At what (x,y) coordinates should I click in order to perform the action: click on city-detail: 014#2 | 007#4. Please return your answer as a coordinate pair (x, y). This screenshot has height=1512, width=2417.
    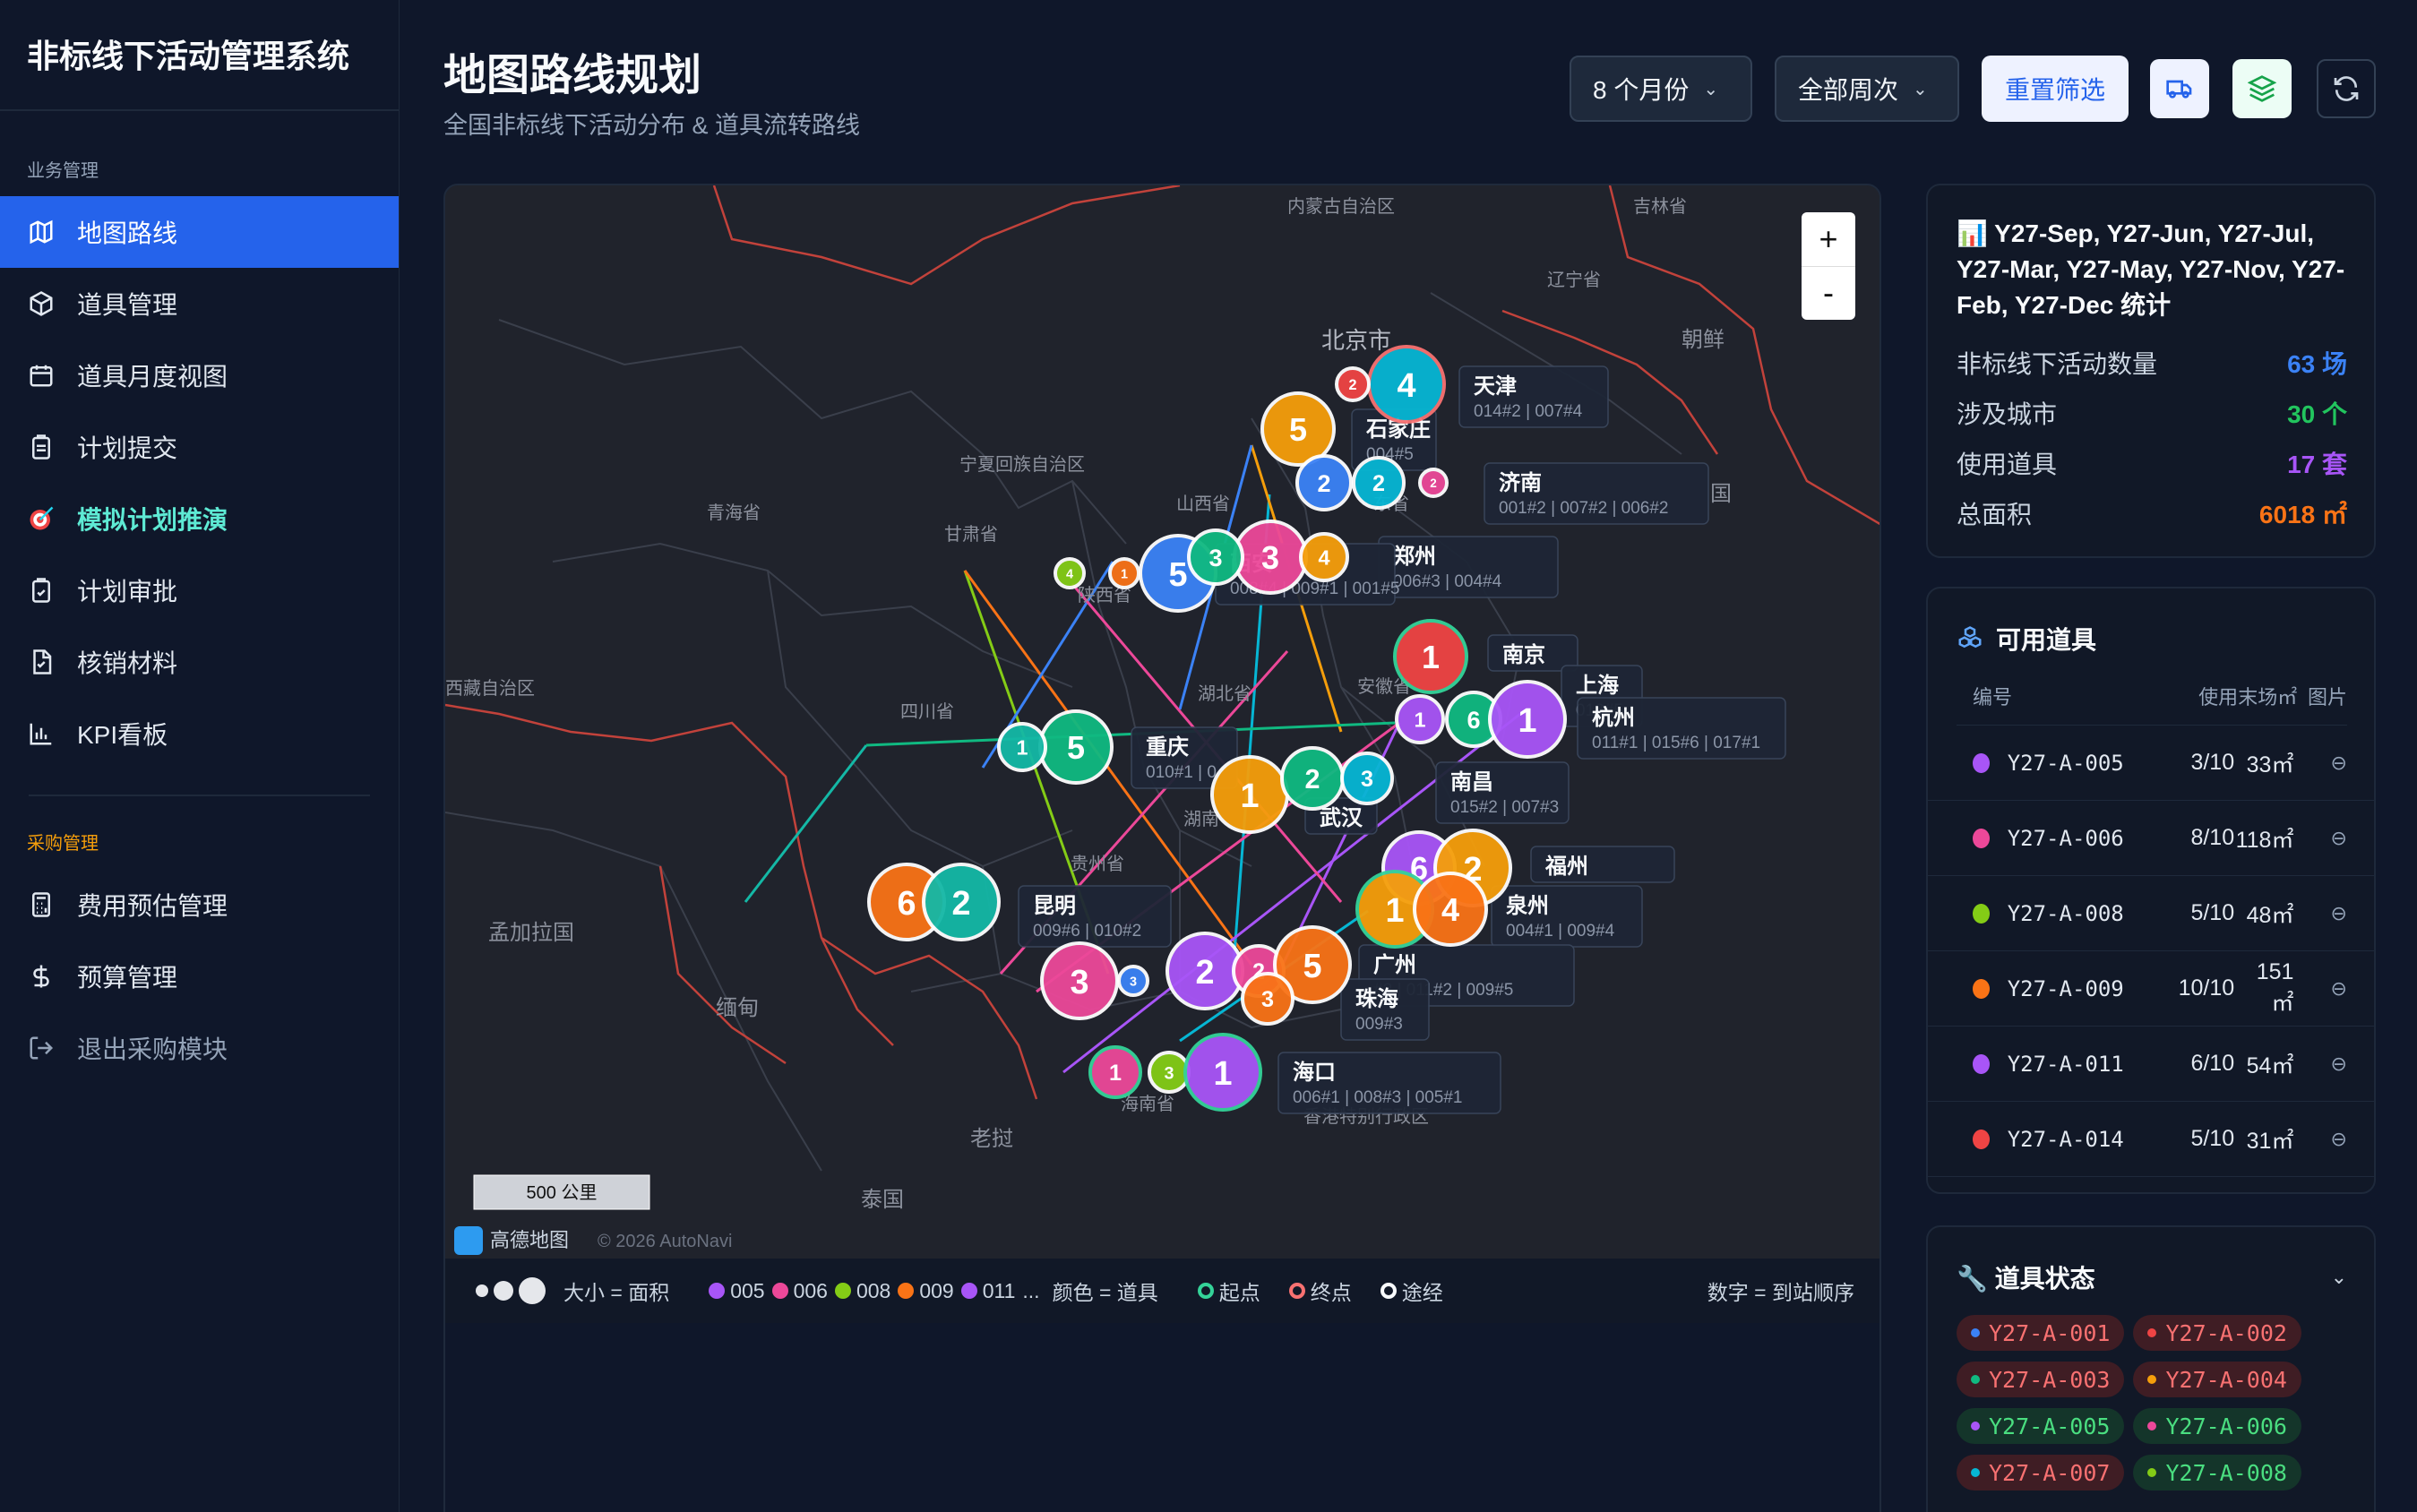
    Looking at the image, I should click on (1529, 412).